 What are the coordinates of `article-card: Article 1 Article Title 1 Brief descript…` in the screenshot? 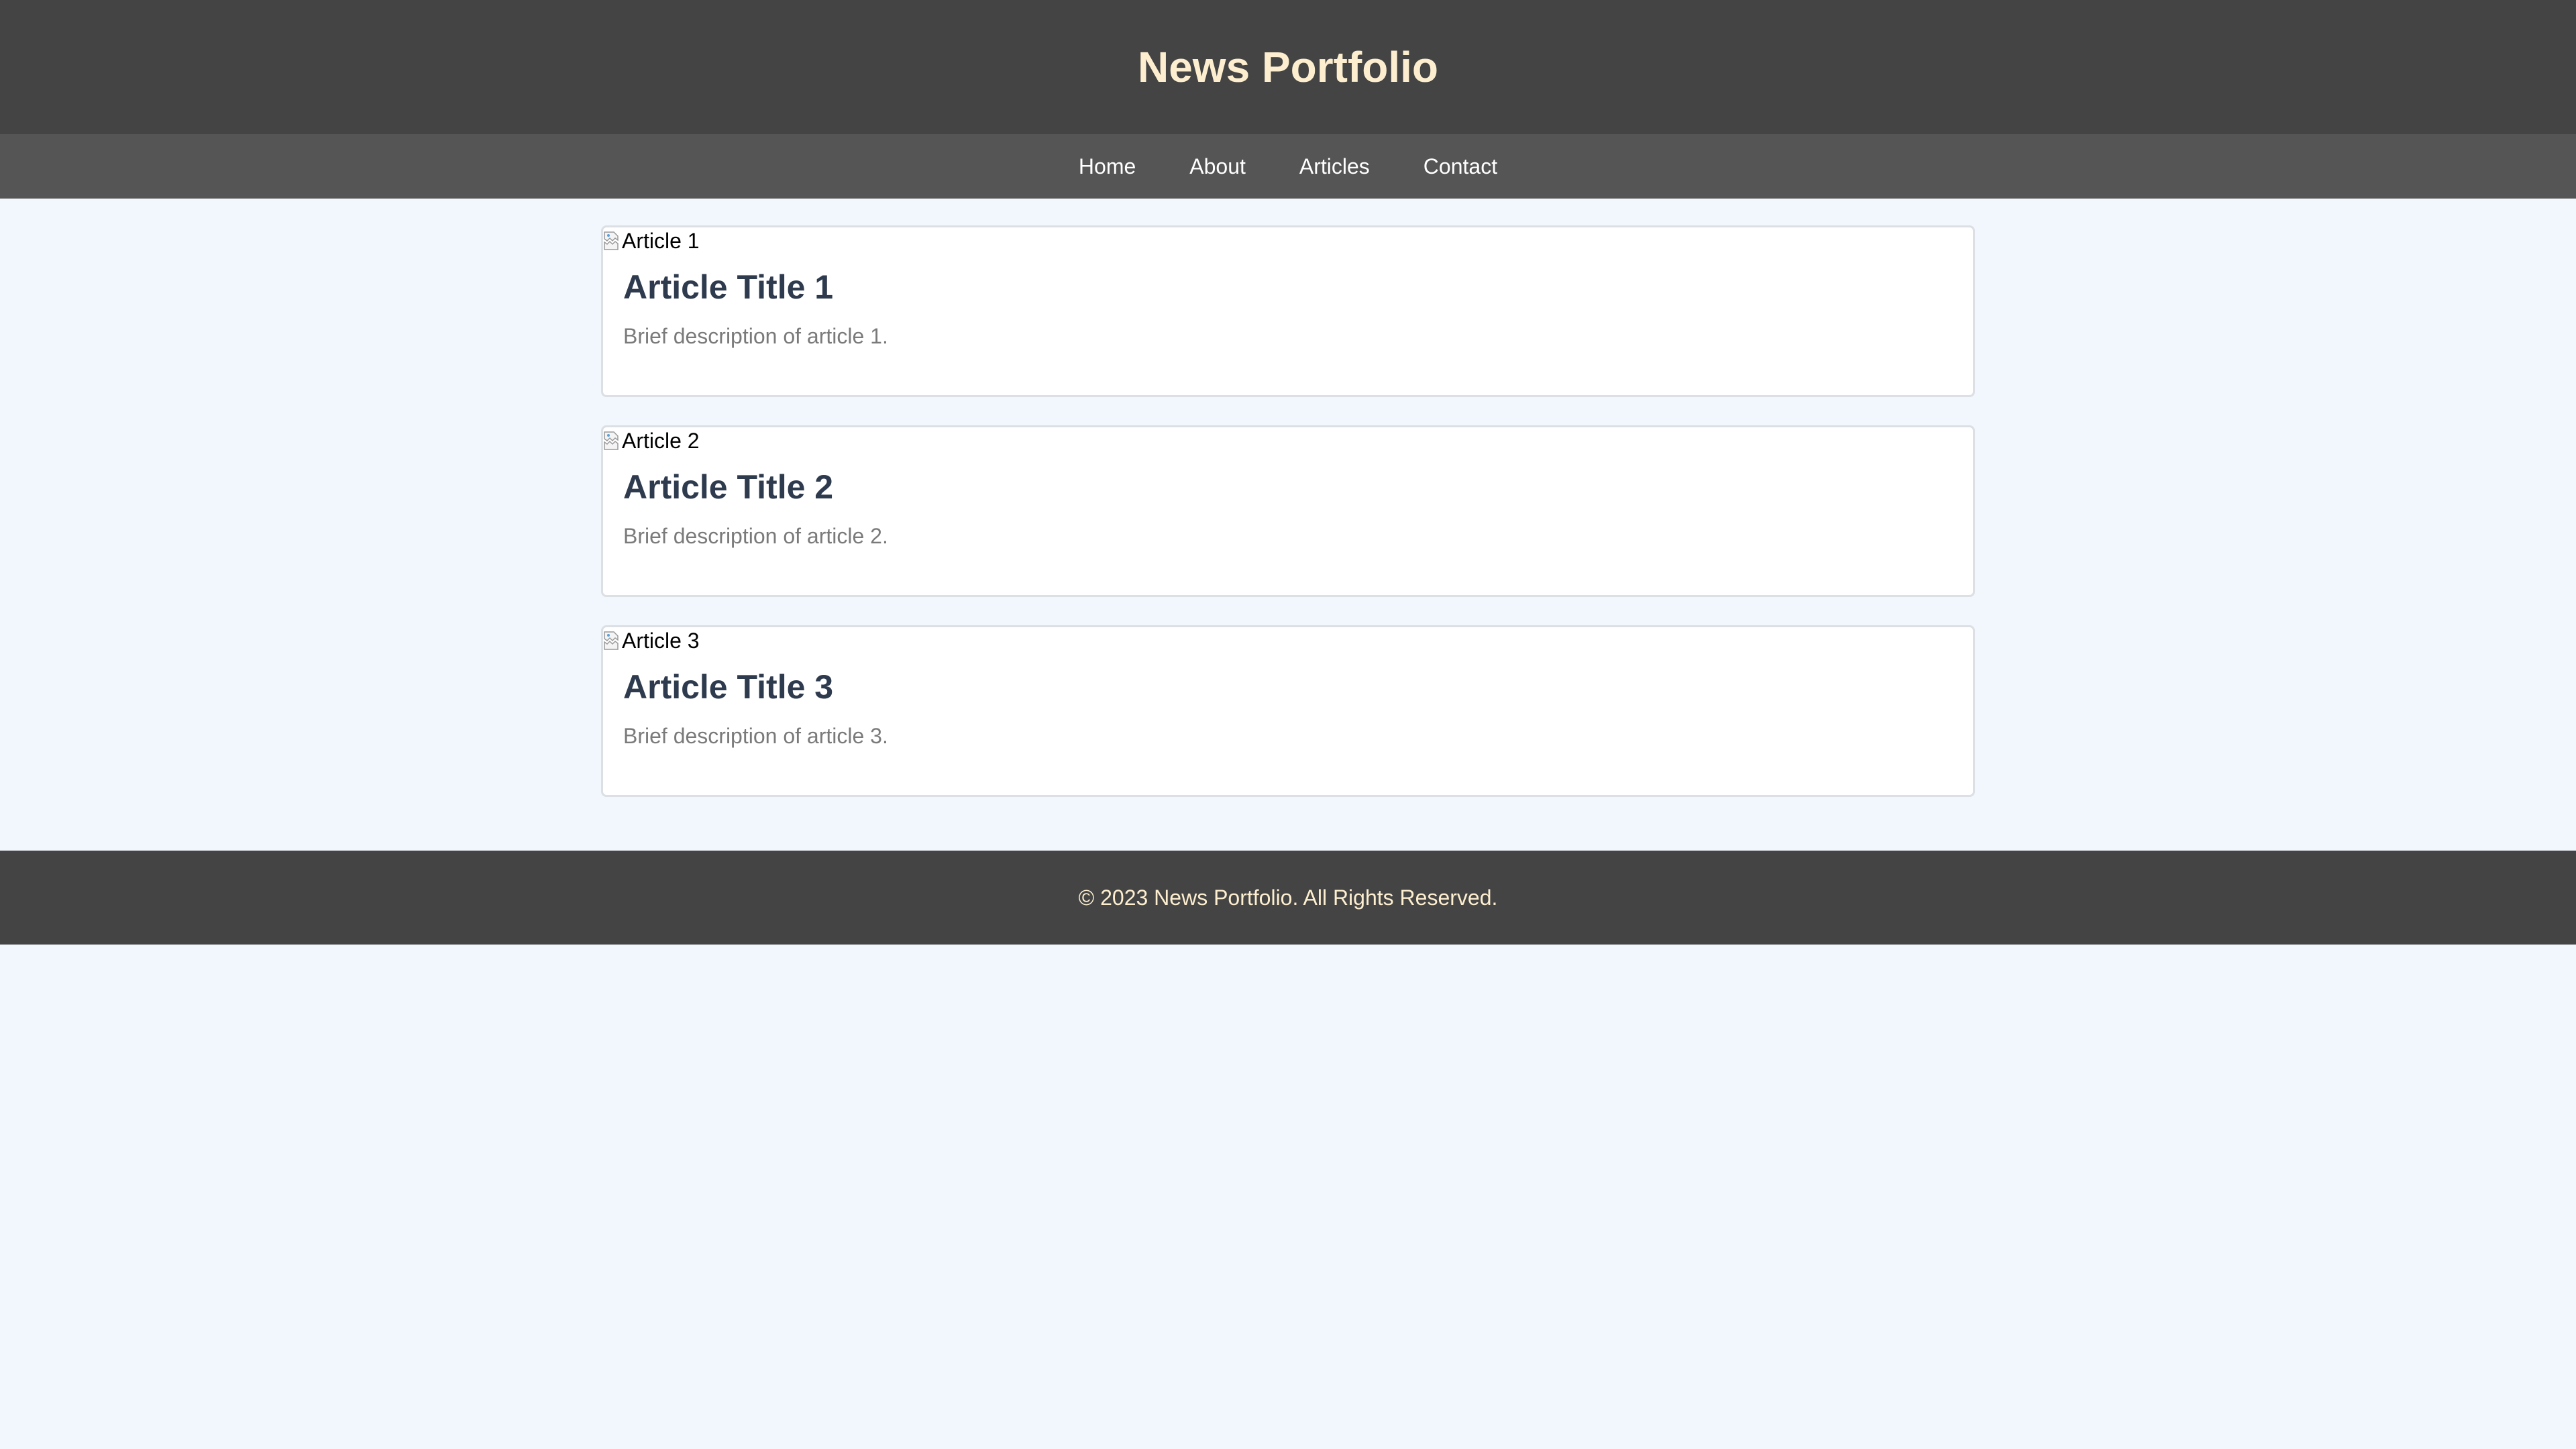 It's located at (1288, 311).